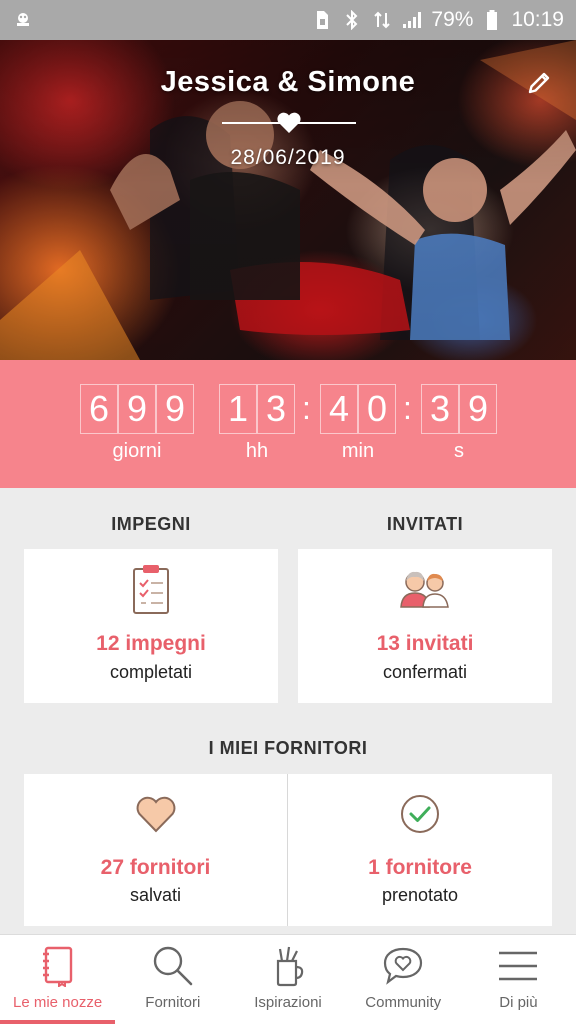 The height and width of the screenshot is (1024, 576). I want to click on nav-community: Community, so click(403, 979).